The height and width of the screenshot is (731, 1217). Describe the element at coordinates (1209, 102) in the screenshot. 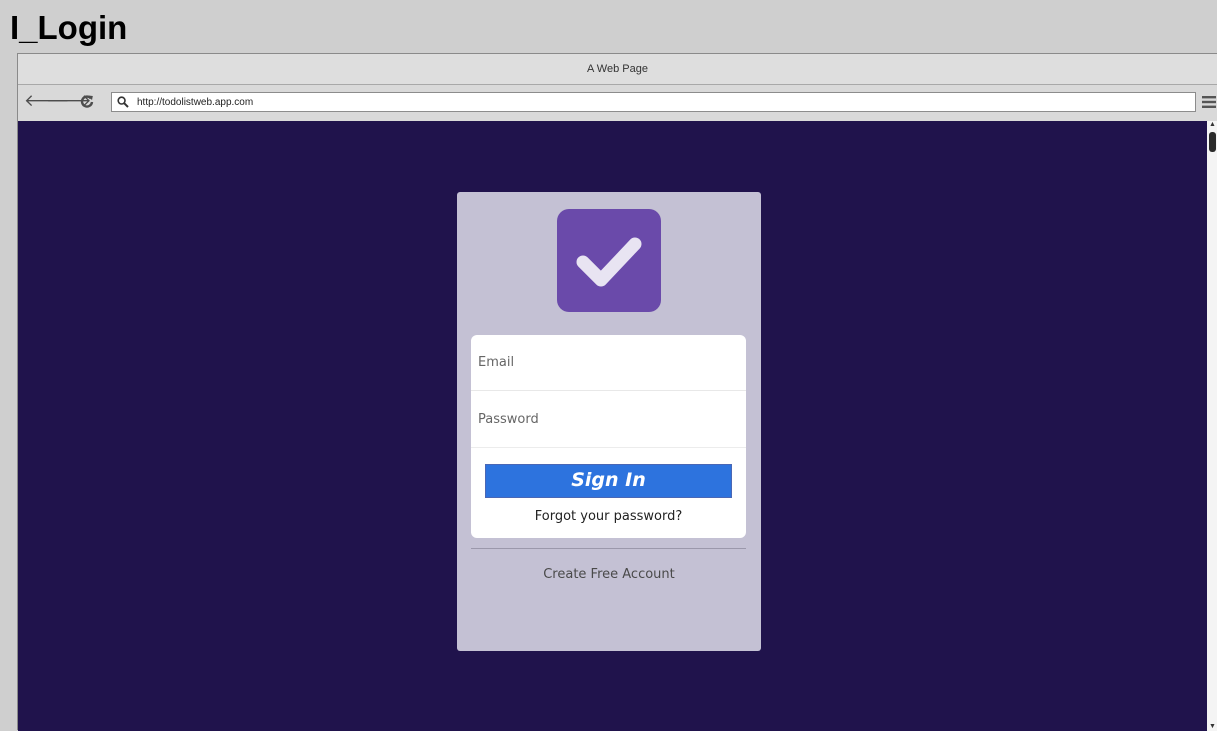

I see `hamburger-menu-icon` at that location.